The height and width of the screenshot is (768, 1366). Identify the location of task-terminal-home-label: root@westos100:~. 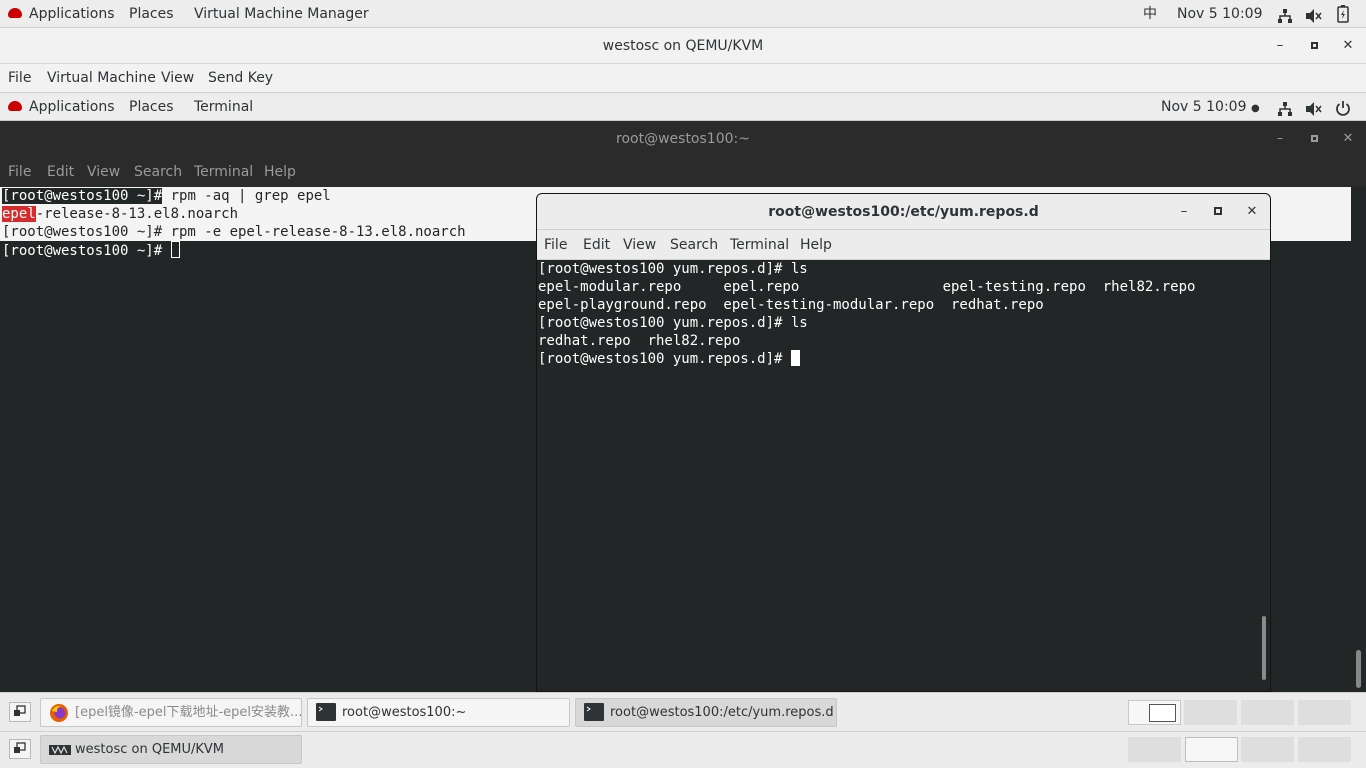
(404, 712).